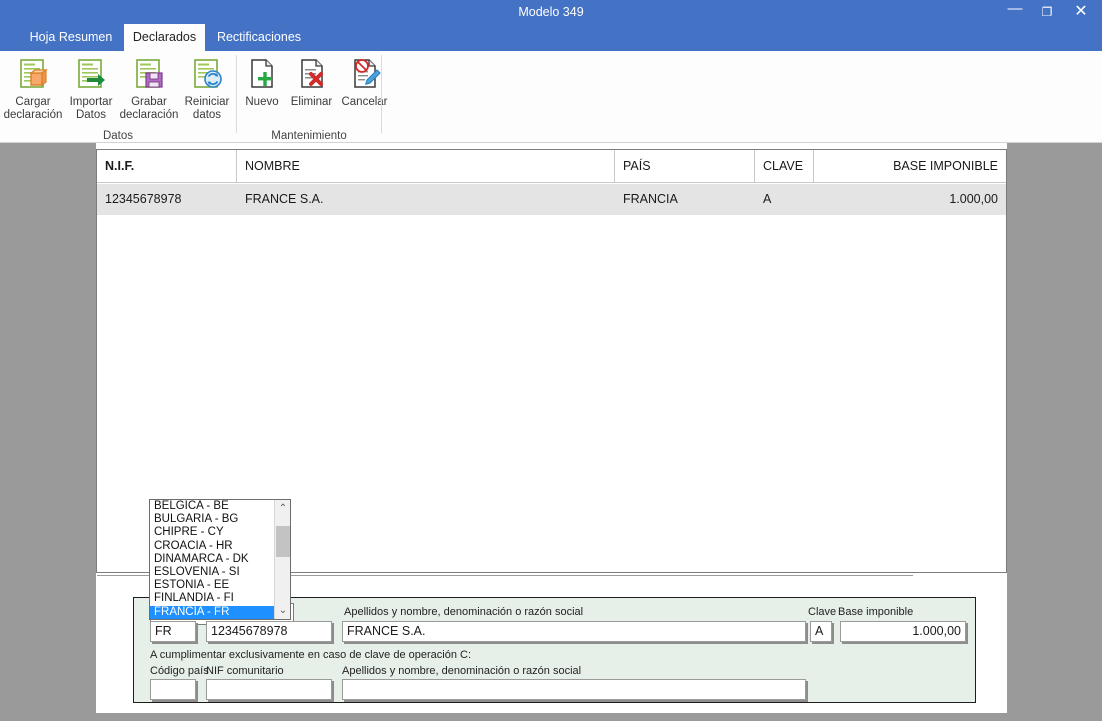  What do you see at coordinates (212, 572) in the screenshot?
I see `list-item: ESLOVENIA - SI` at bounding box center [212, 572].